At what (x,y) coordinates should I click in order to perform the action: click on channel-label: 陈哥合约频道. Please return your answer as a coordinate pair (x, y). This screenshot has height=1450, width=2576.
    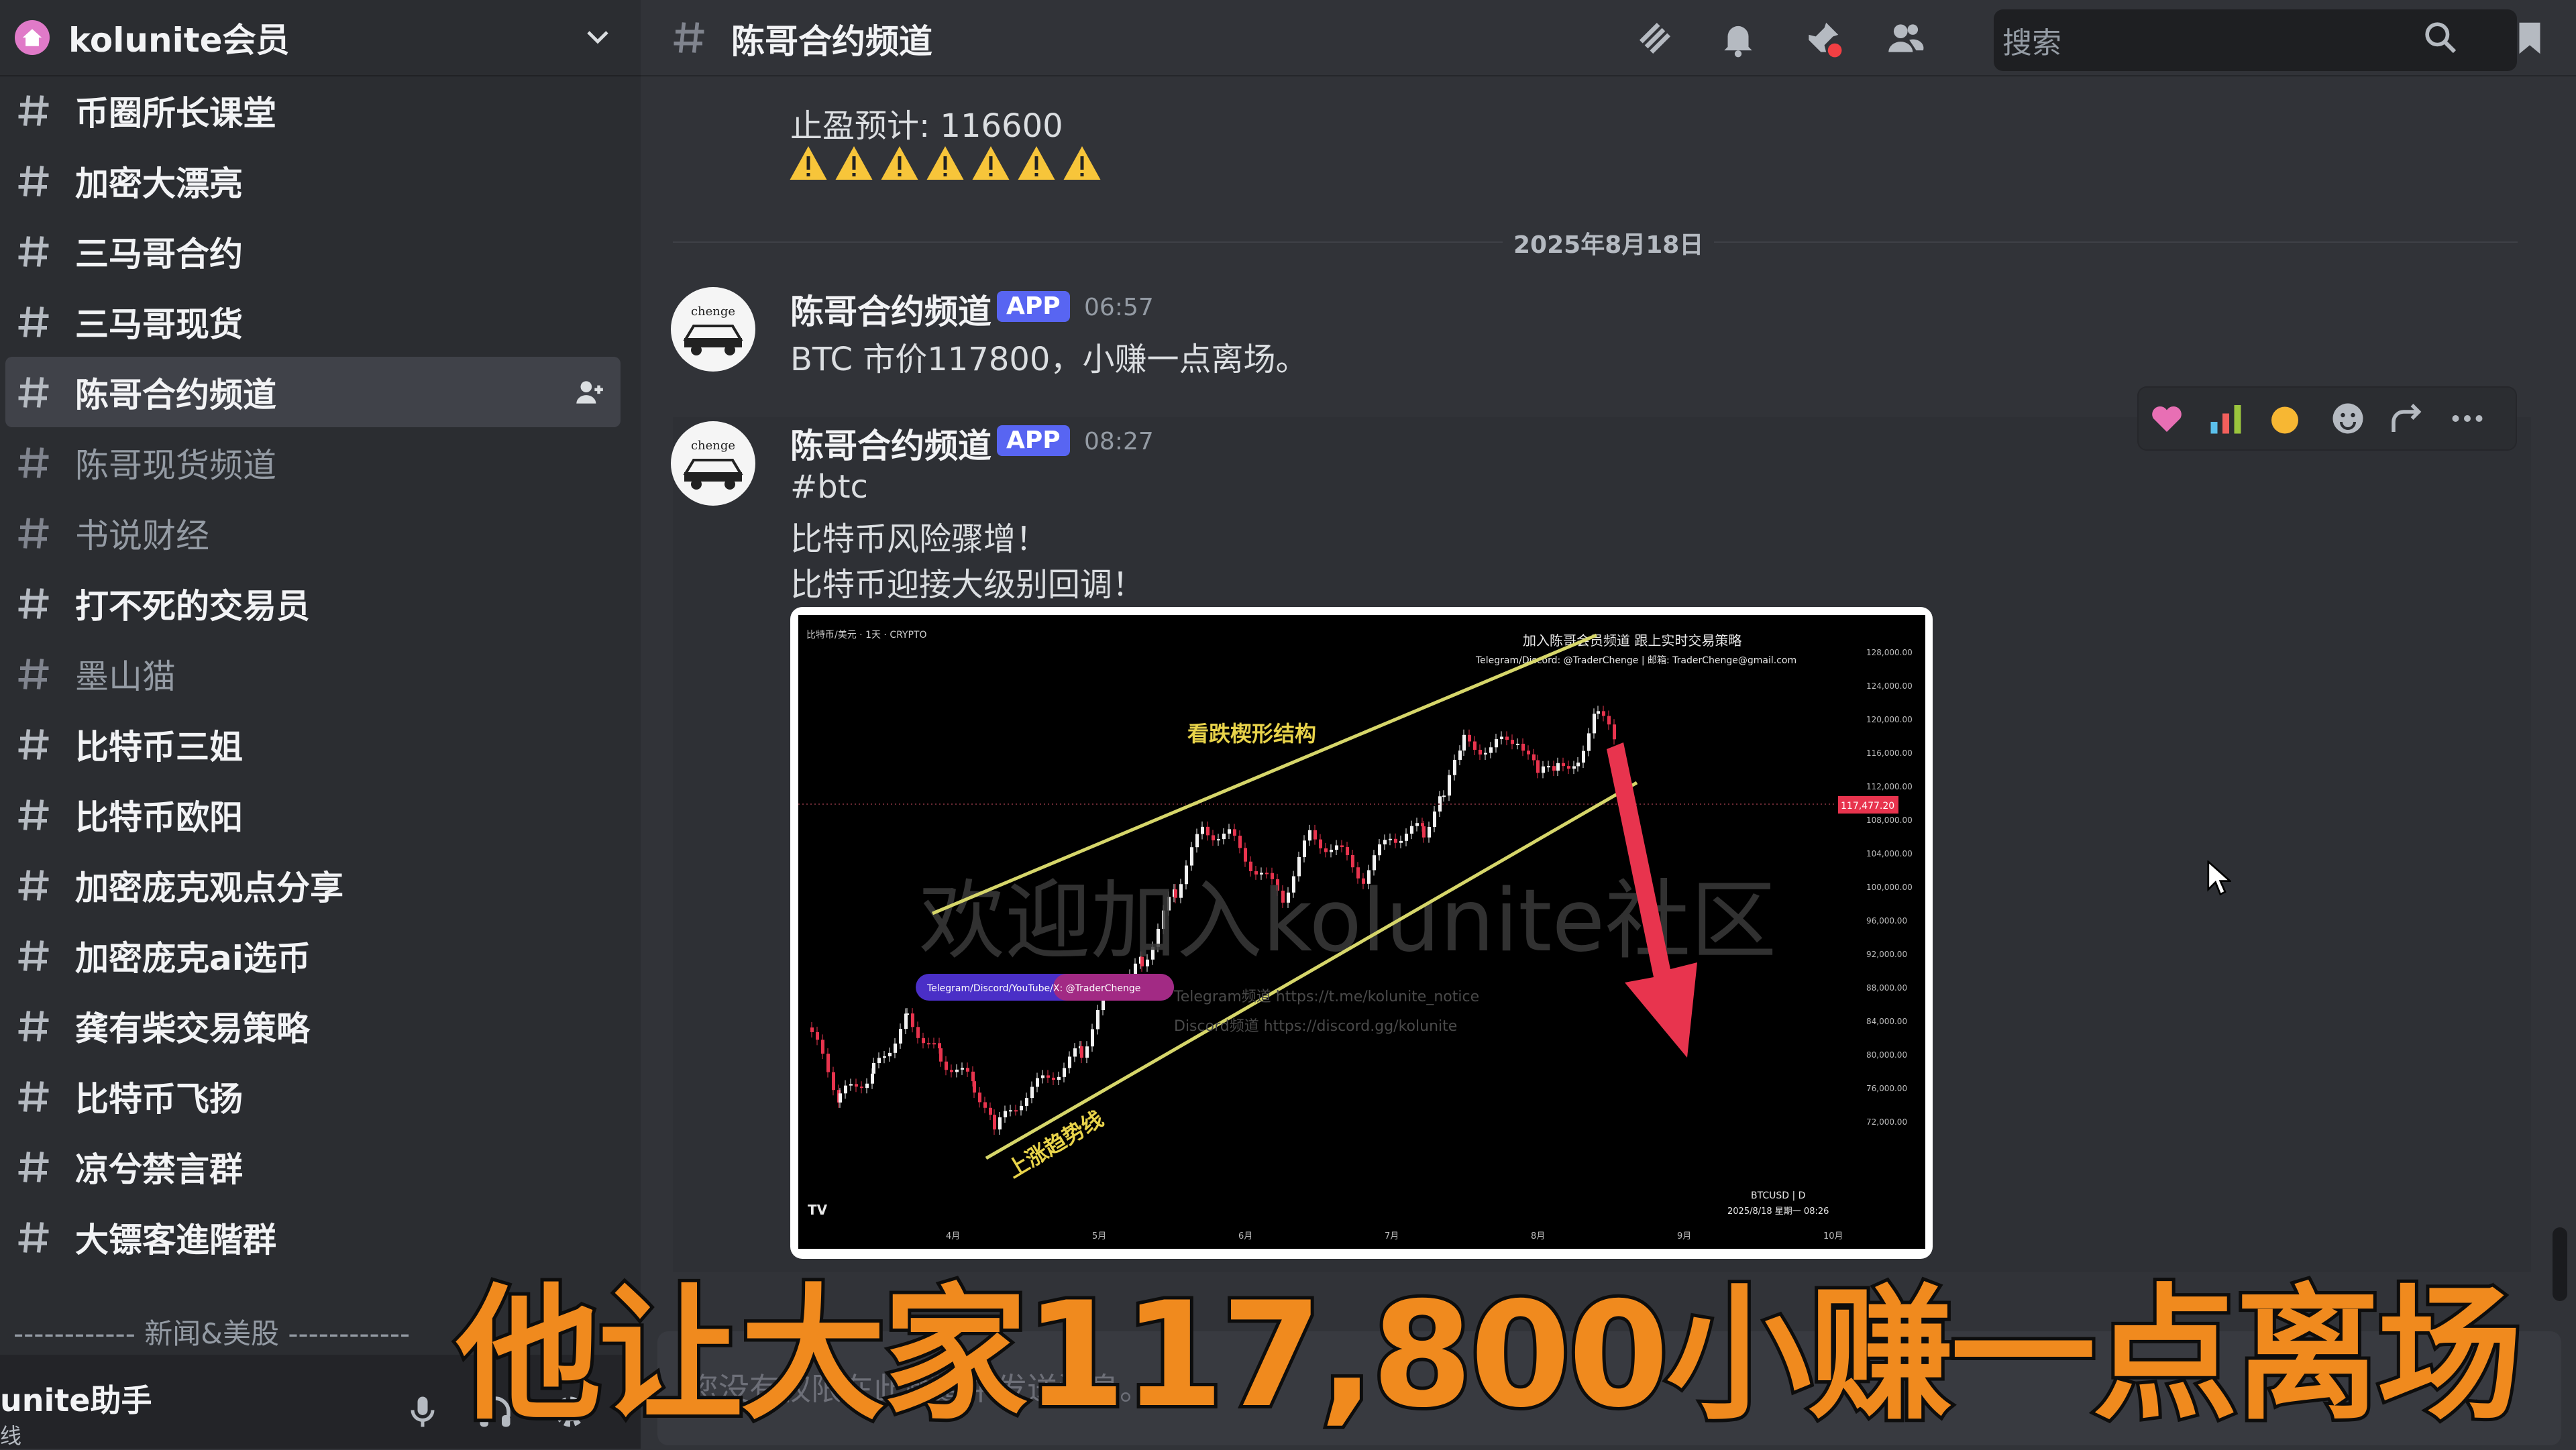
    Looking at the image, I should click on (175, 394).